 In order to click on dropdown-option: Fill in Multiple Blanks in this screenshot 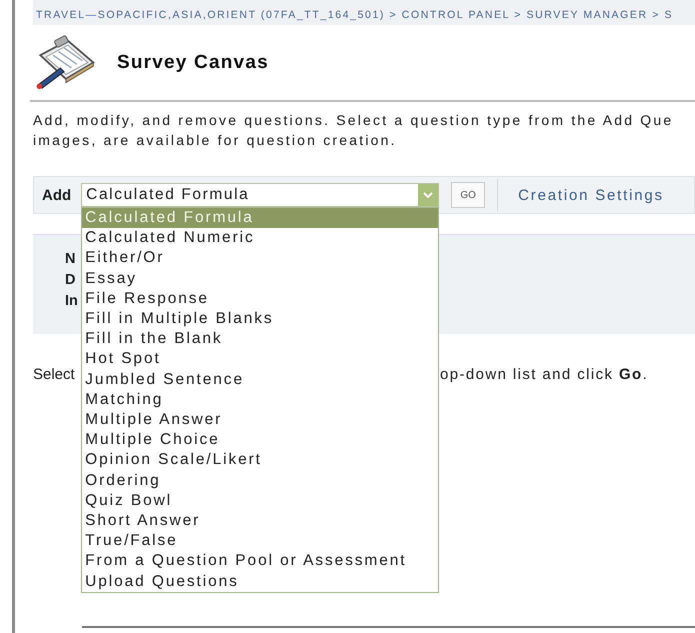, I will do `click(260, 319)`.